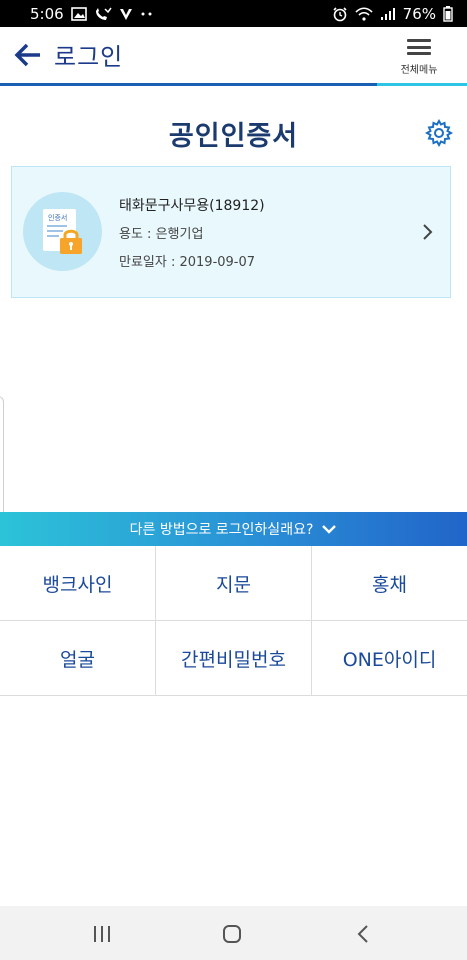  I want to click on missed-call-icon, so click(103, 13).